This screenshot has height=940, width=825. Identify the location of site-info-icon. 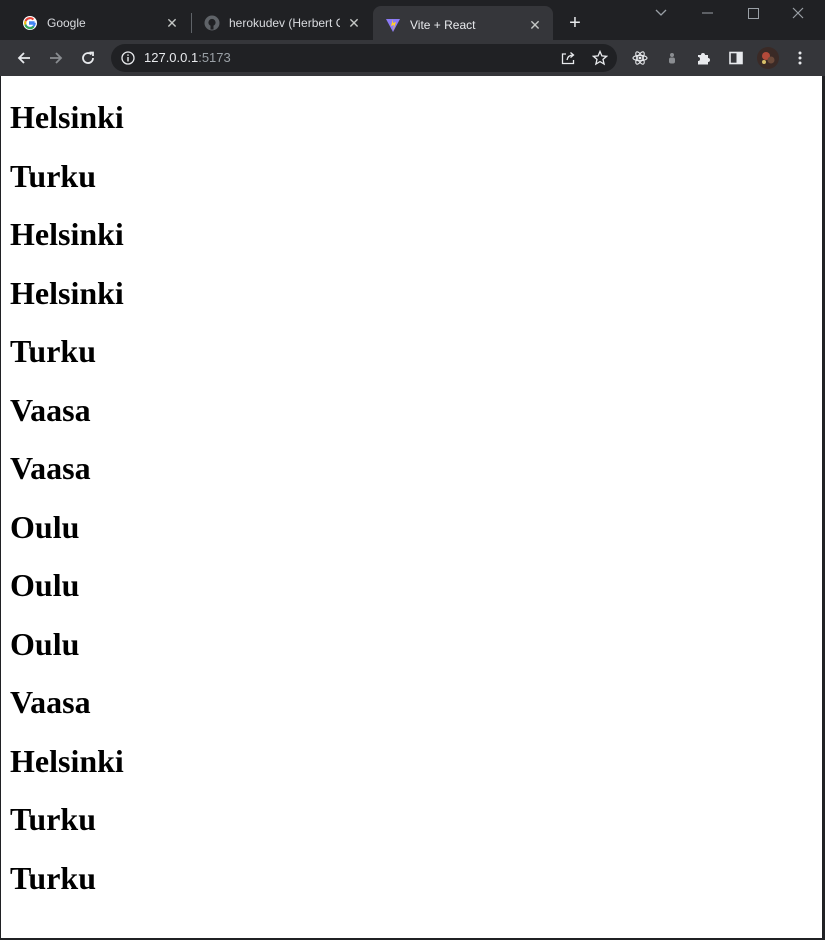
(128, 58).